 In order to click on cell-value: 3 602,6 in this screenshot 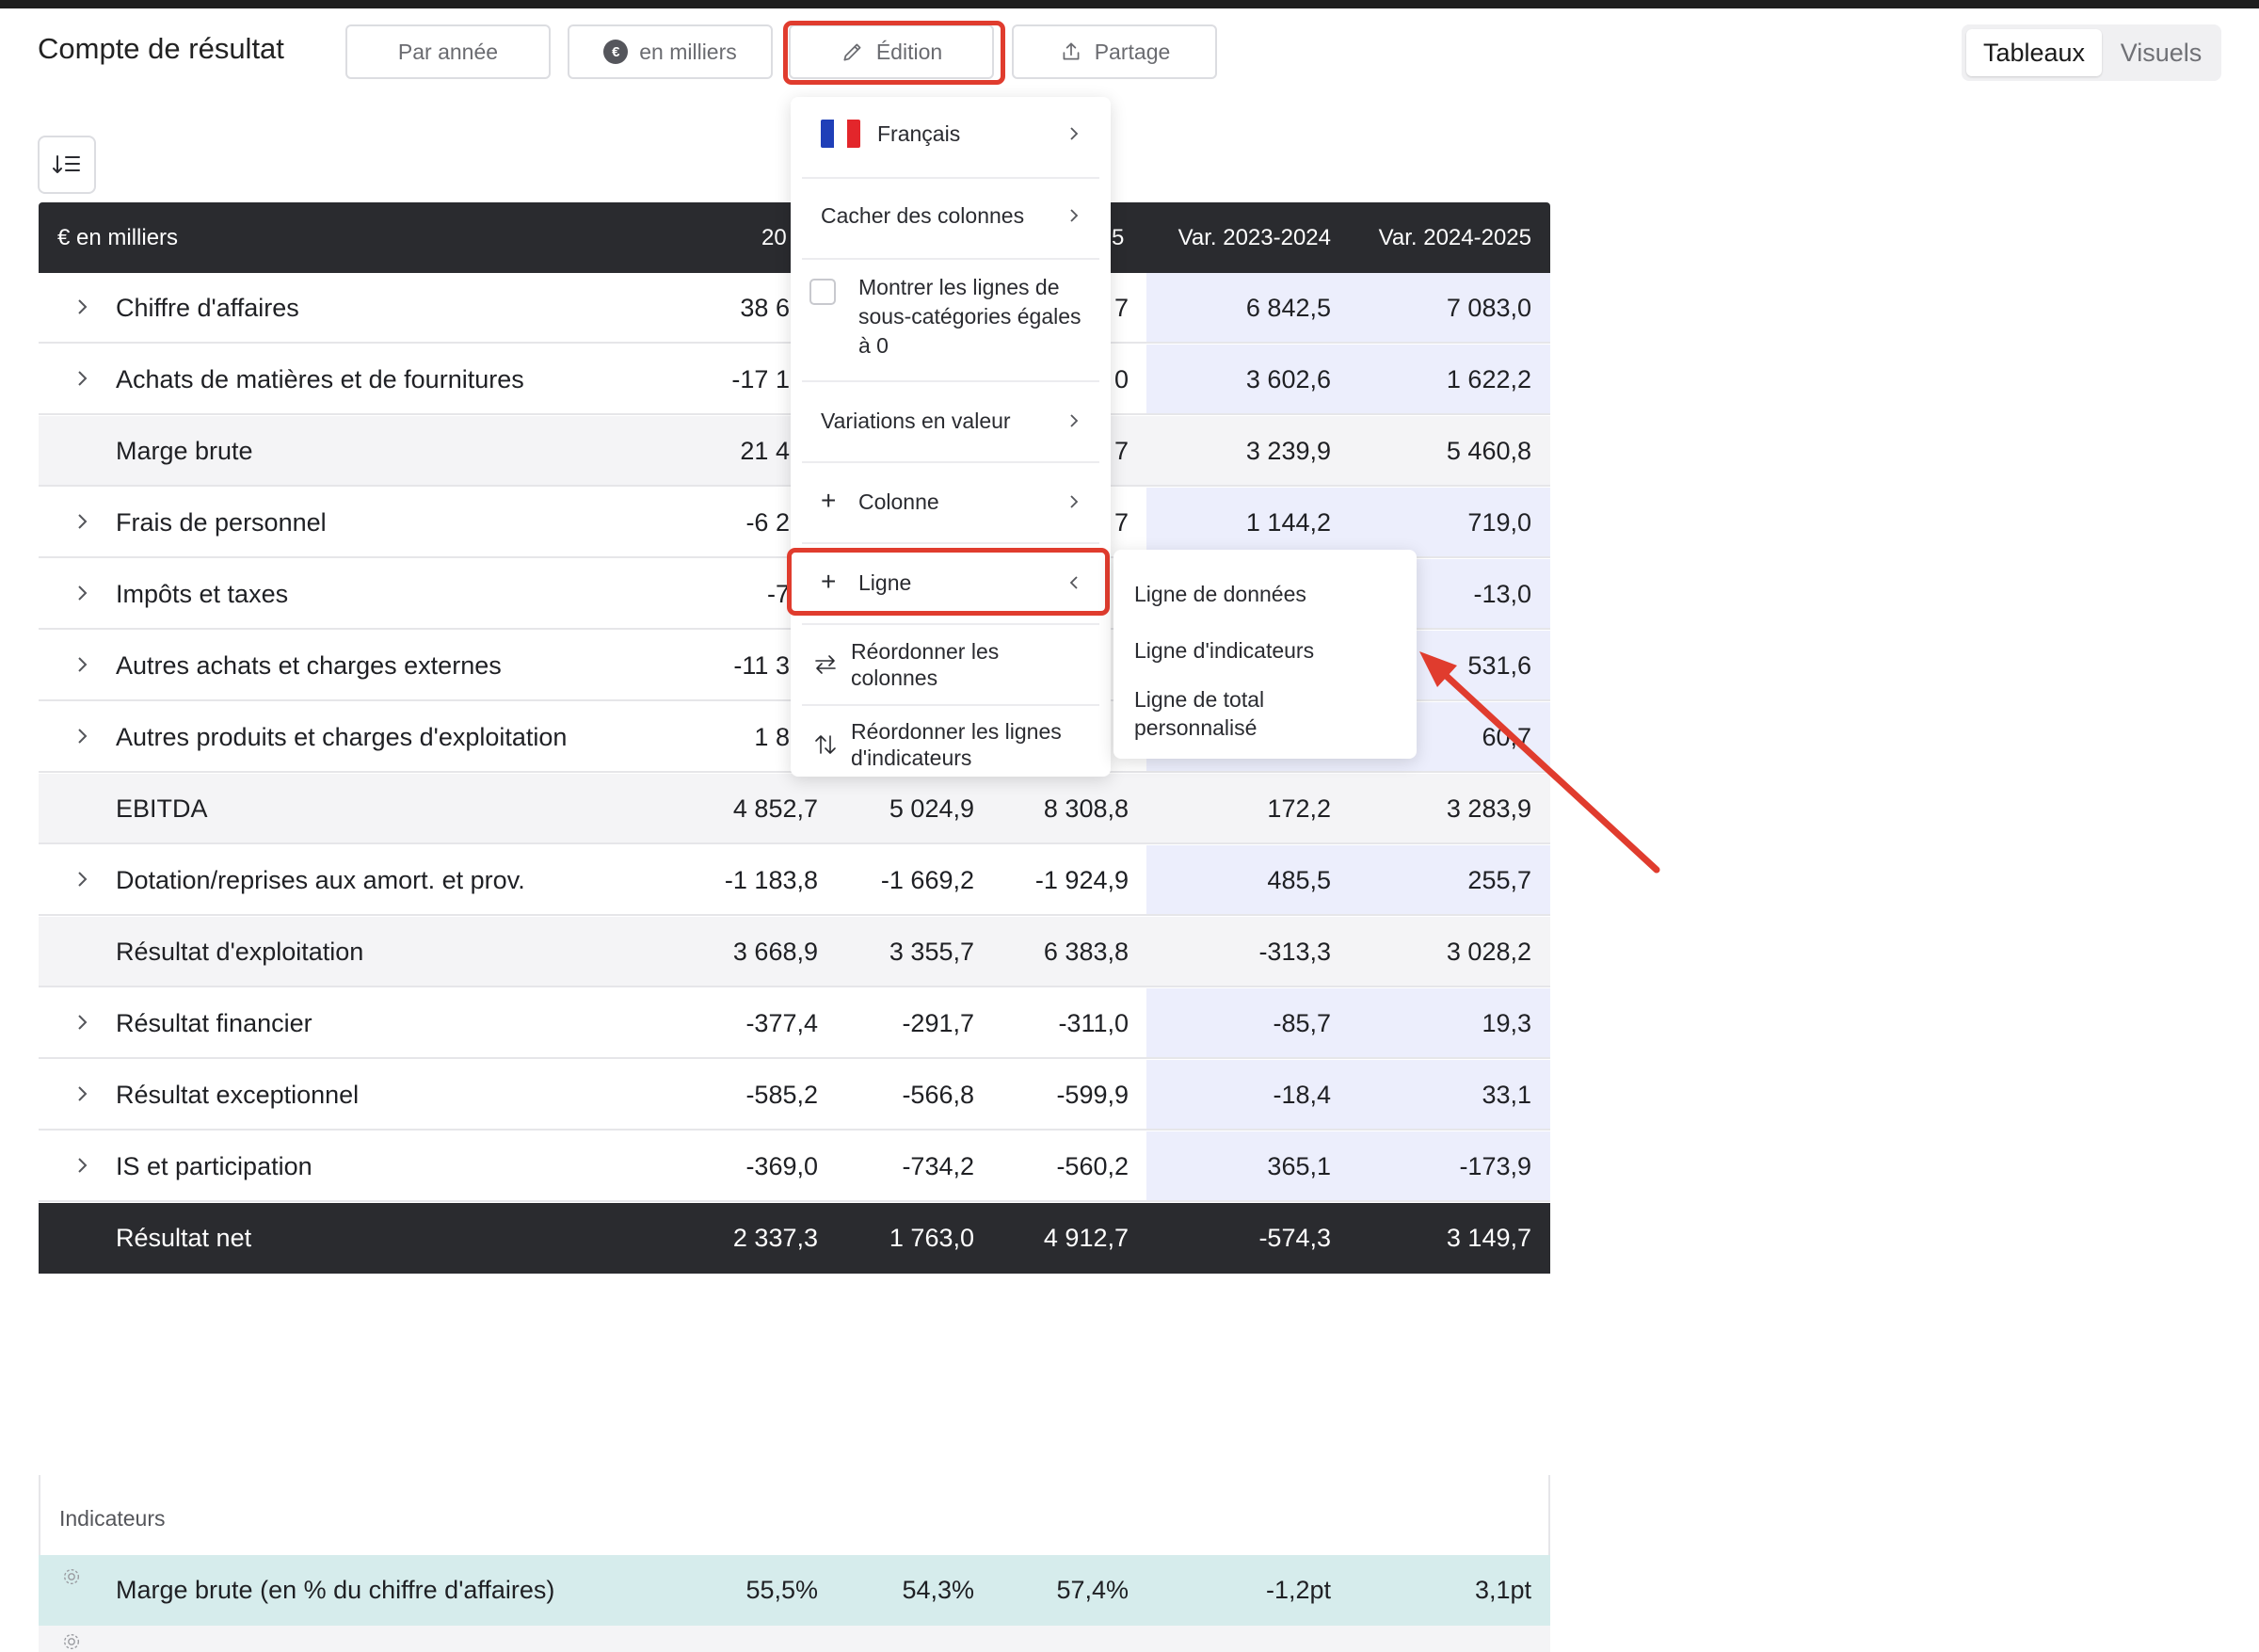, I will do `click(1288, 379)`.